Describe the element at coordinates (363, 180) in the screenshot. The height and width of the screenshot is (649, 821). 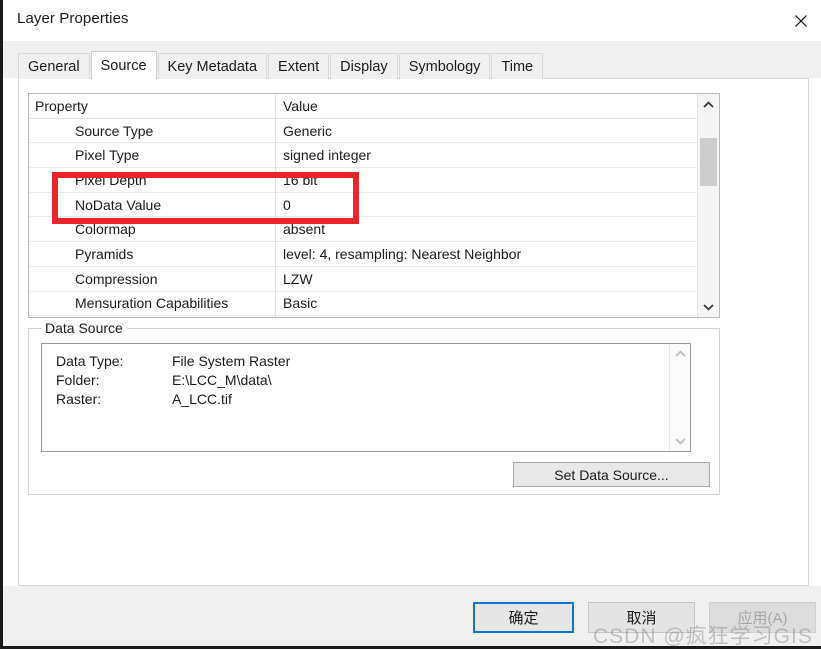
I see `table-row: Pixel Depth 16 bit` at that location.